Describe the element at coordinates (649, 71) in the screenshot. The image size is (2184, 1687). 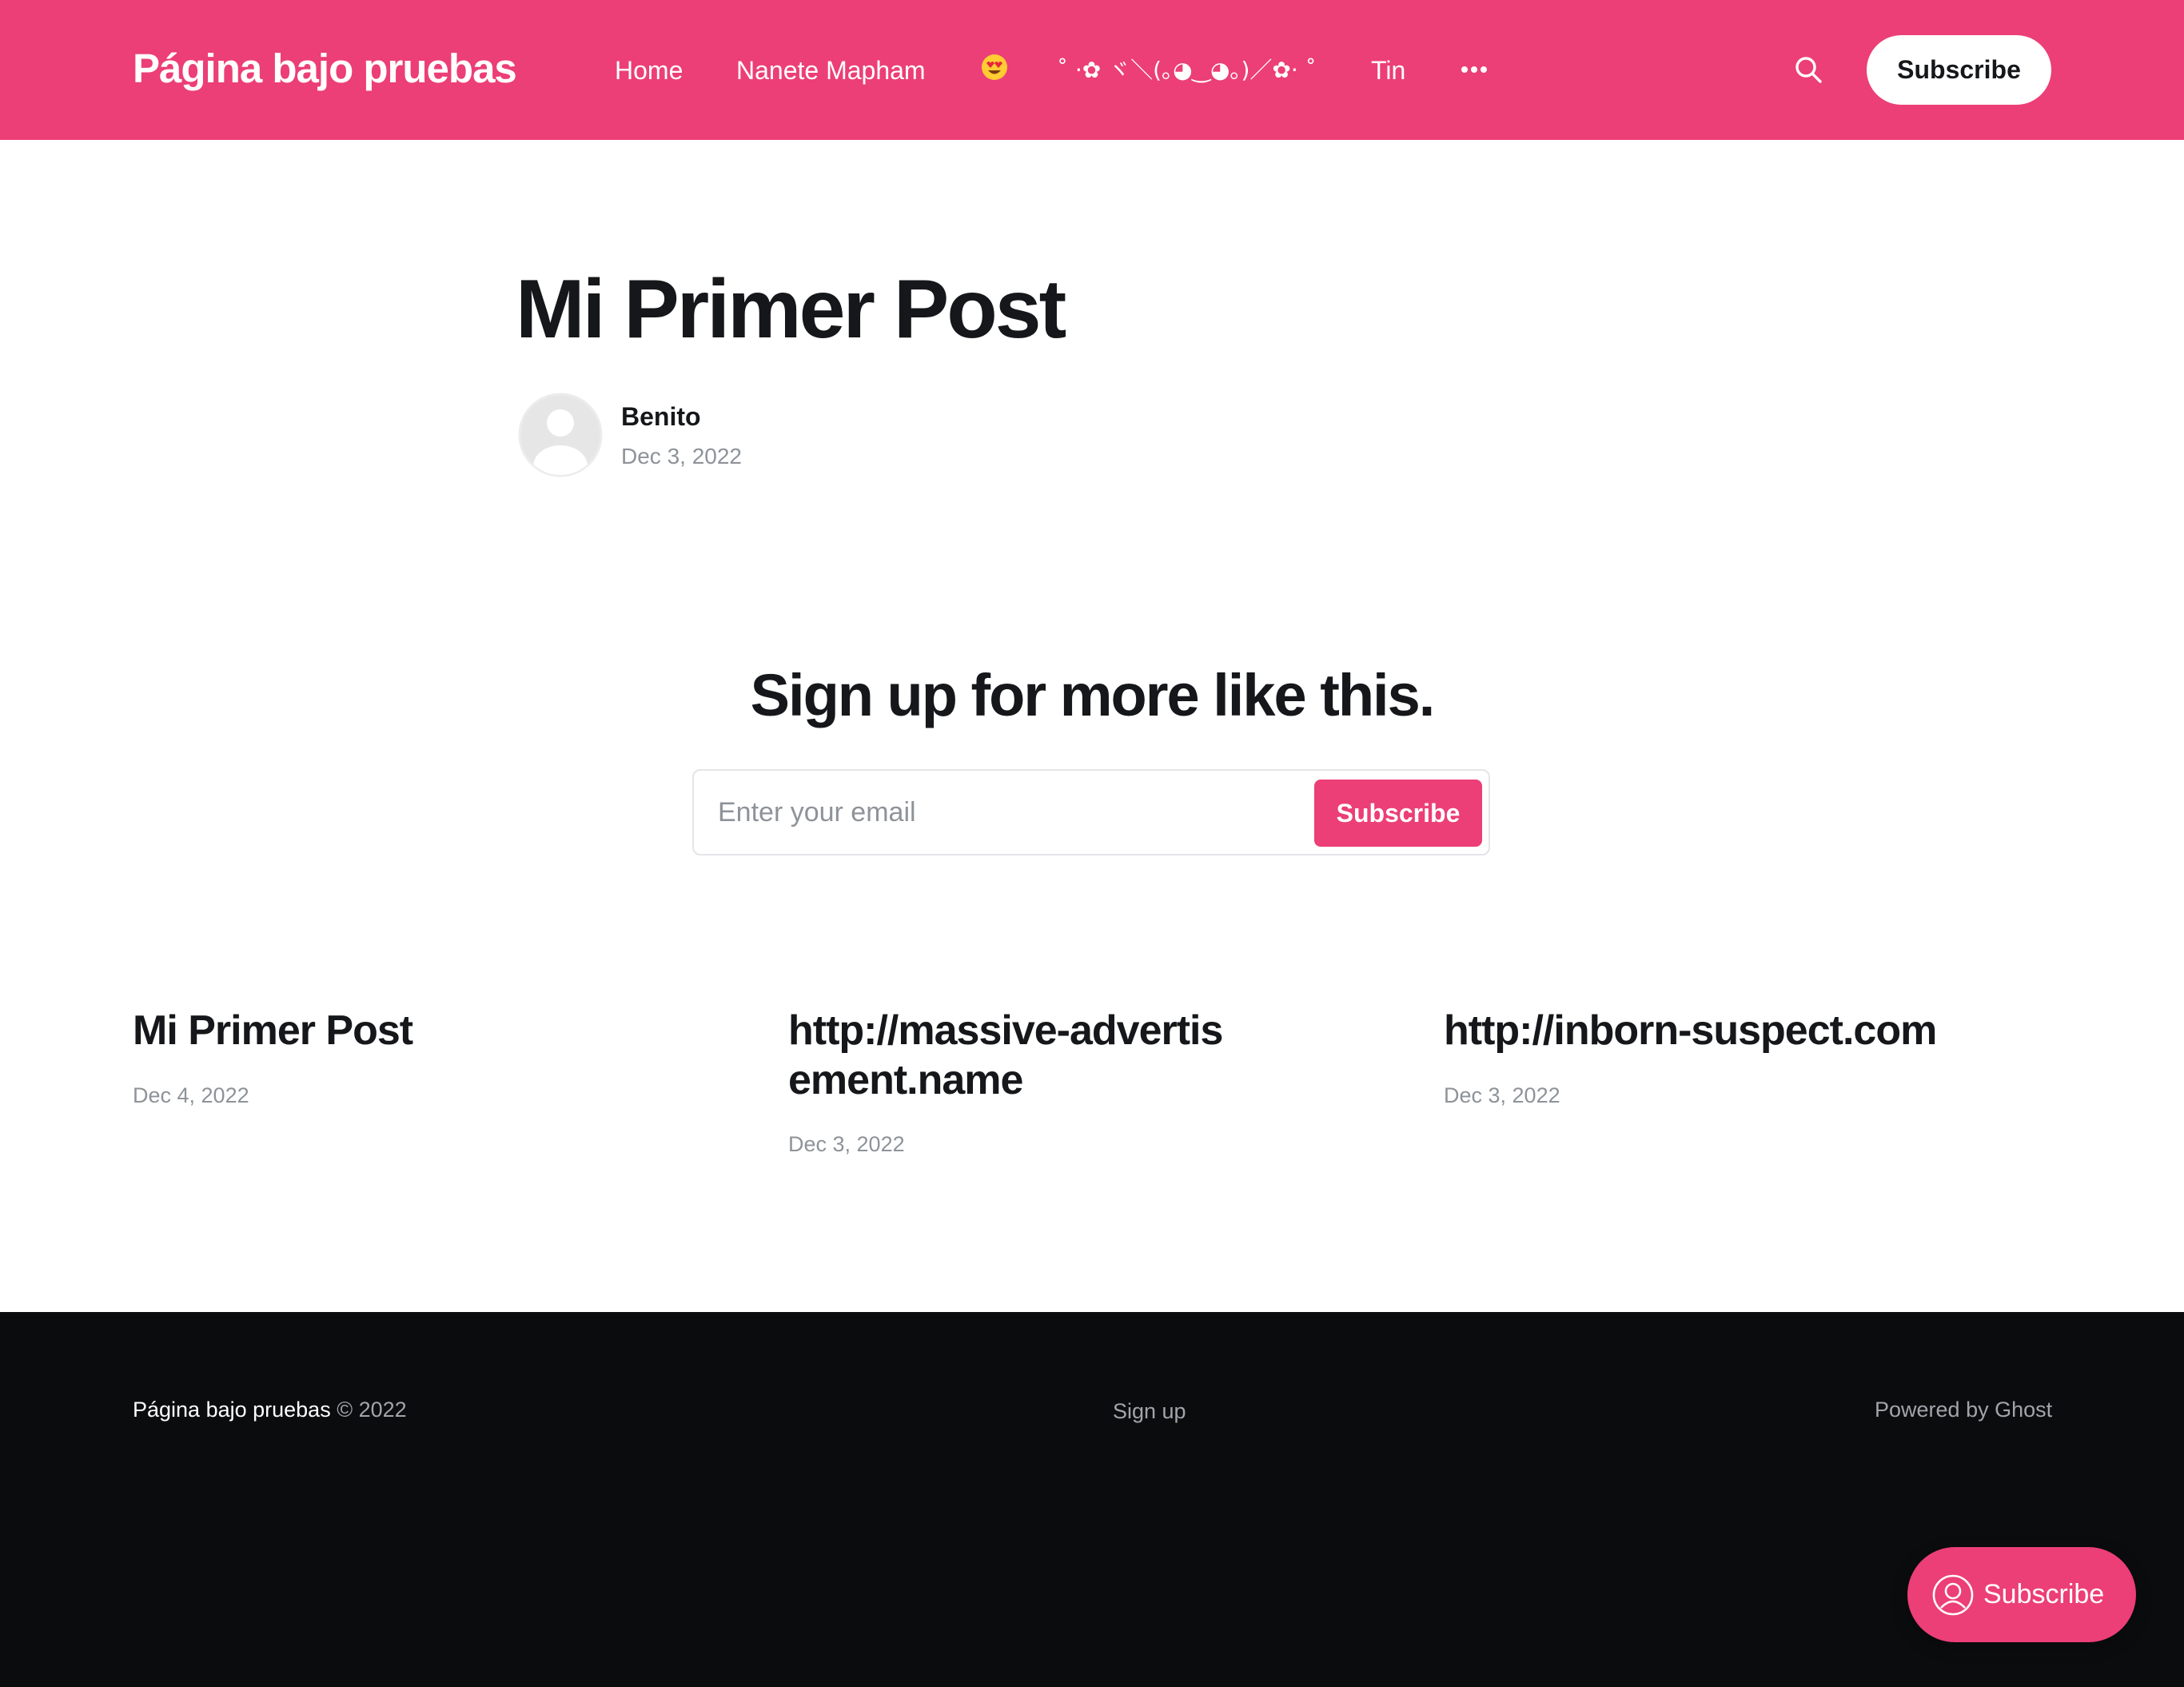
I see `nav-item-home: Home` at that location.